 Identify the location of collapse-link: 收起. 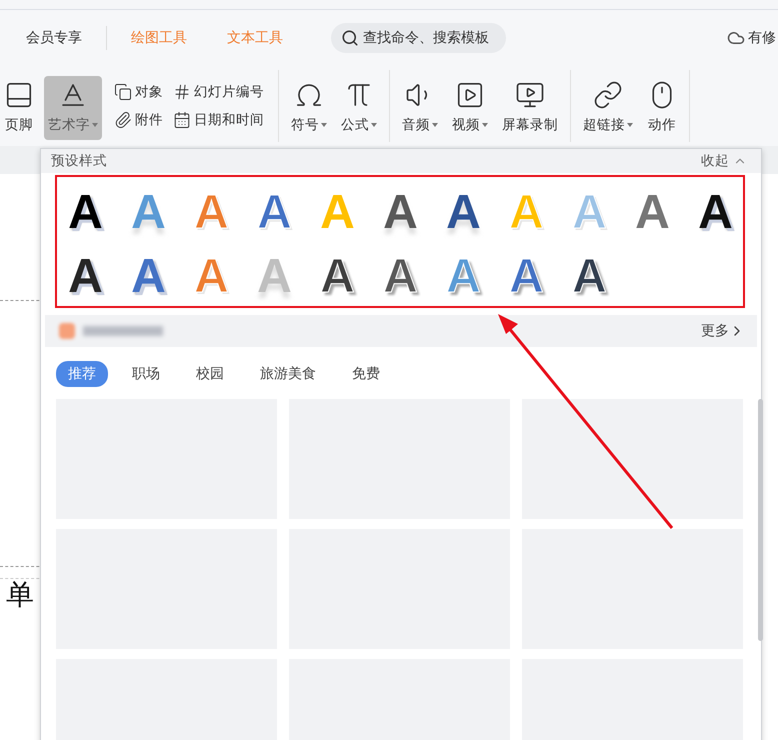
(724, 161).